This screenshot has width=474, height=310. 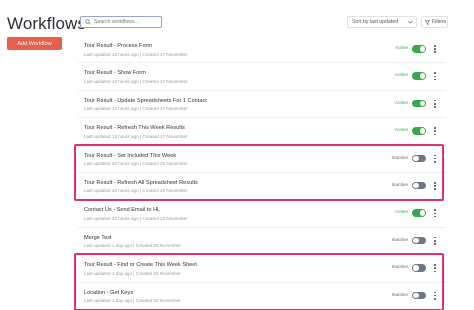 What do you see at coordinates (98, 238) in the screenshot?
I see `workflow-name: Merge Test` at bounding box center [98, 238].